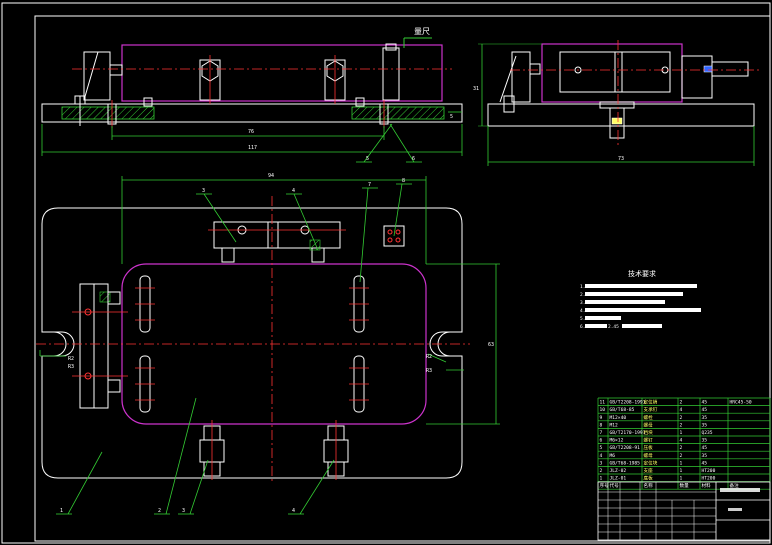  I want to click on bom-cell-name: 压板, so click(649, 447).